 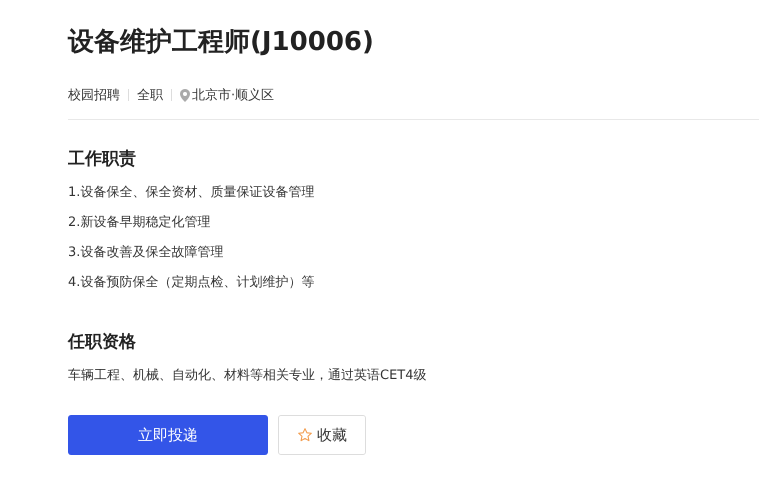 I want to click on description-line: 2.新设备早期稳定化管理, so click(x=140, y=223).